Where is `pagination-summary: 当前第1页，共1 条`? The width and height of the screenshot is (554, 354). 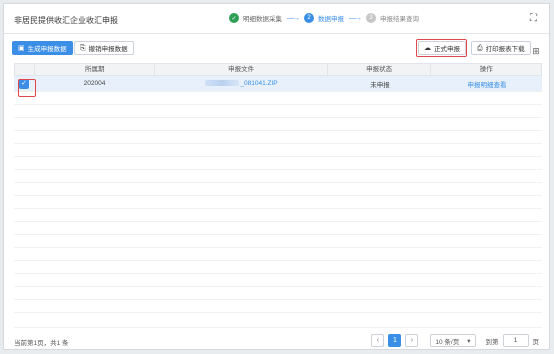 pagination-summary: 当前第1页，共1 条 is located at coordinates (41, 343).